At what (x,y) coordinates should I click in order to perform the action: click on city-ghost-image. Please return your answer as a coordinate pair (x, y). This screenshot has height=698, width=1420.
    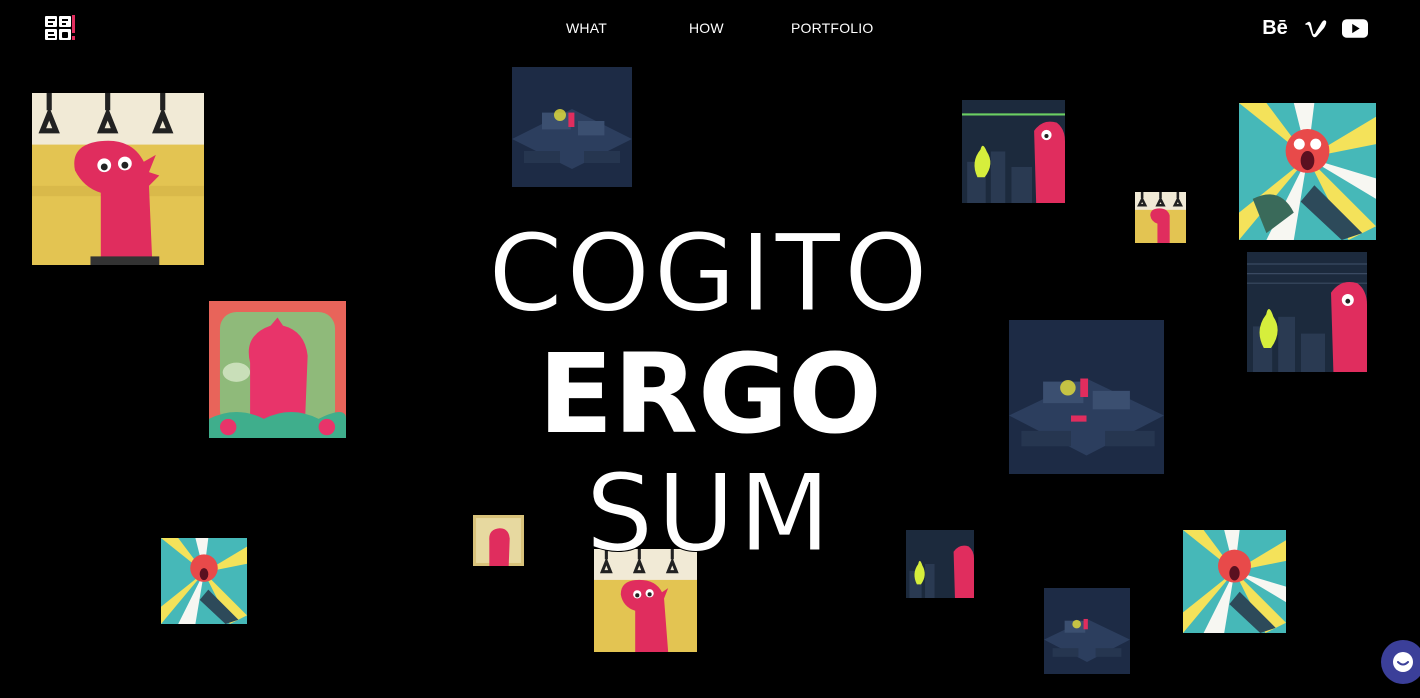
    Looking at the image, I should click on (1013, 151).